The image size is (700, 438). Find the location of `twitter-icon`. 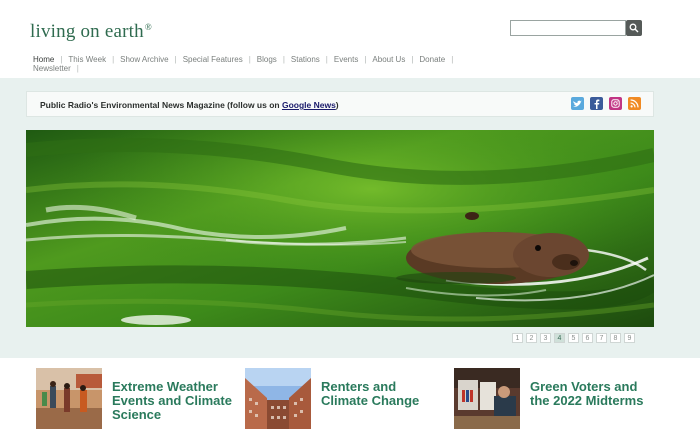

twitter-icon is located at coordinates (577, 103).